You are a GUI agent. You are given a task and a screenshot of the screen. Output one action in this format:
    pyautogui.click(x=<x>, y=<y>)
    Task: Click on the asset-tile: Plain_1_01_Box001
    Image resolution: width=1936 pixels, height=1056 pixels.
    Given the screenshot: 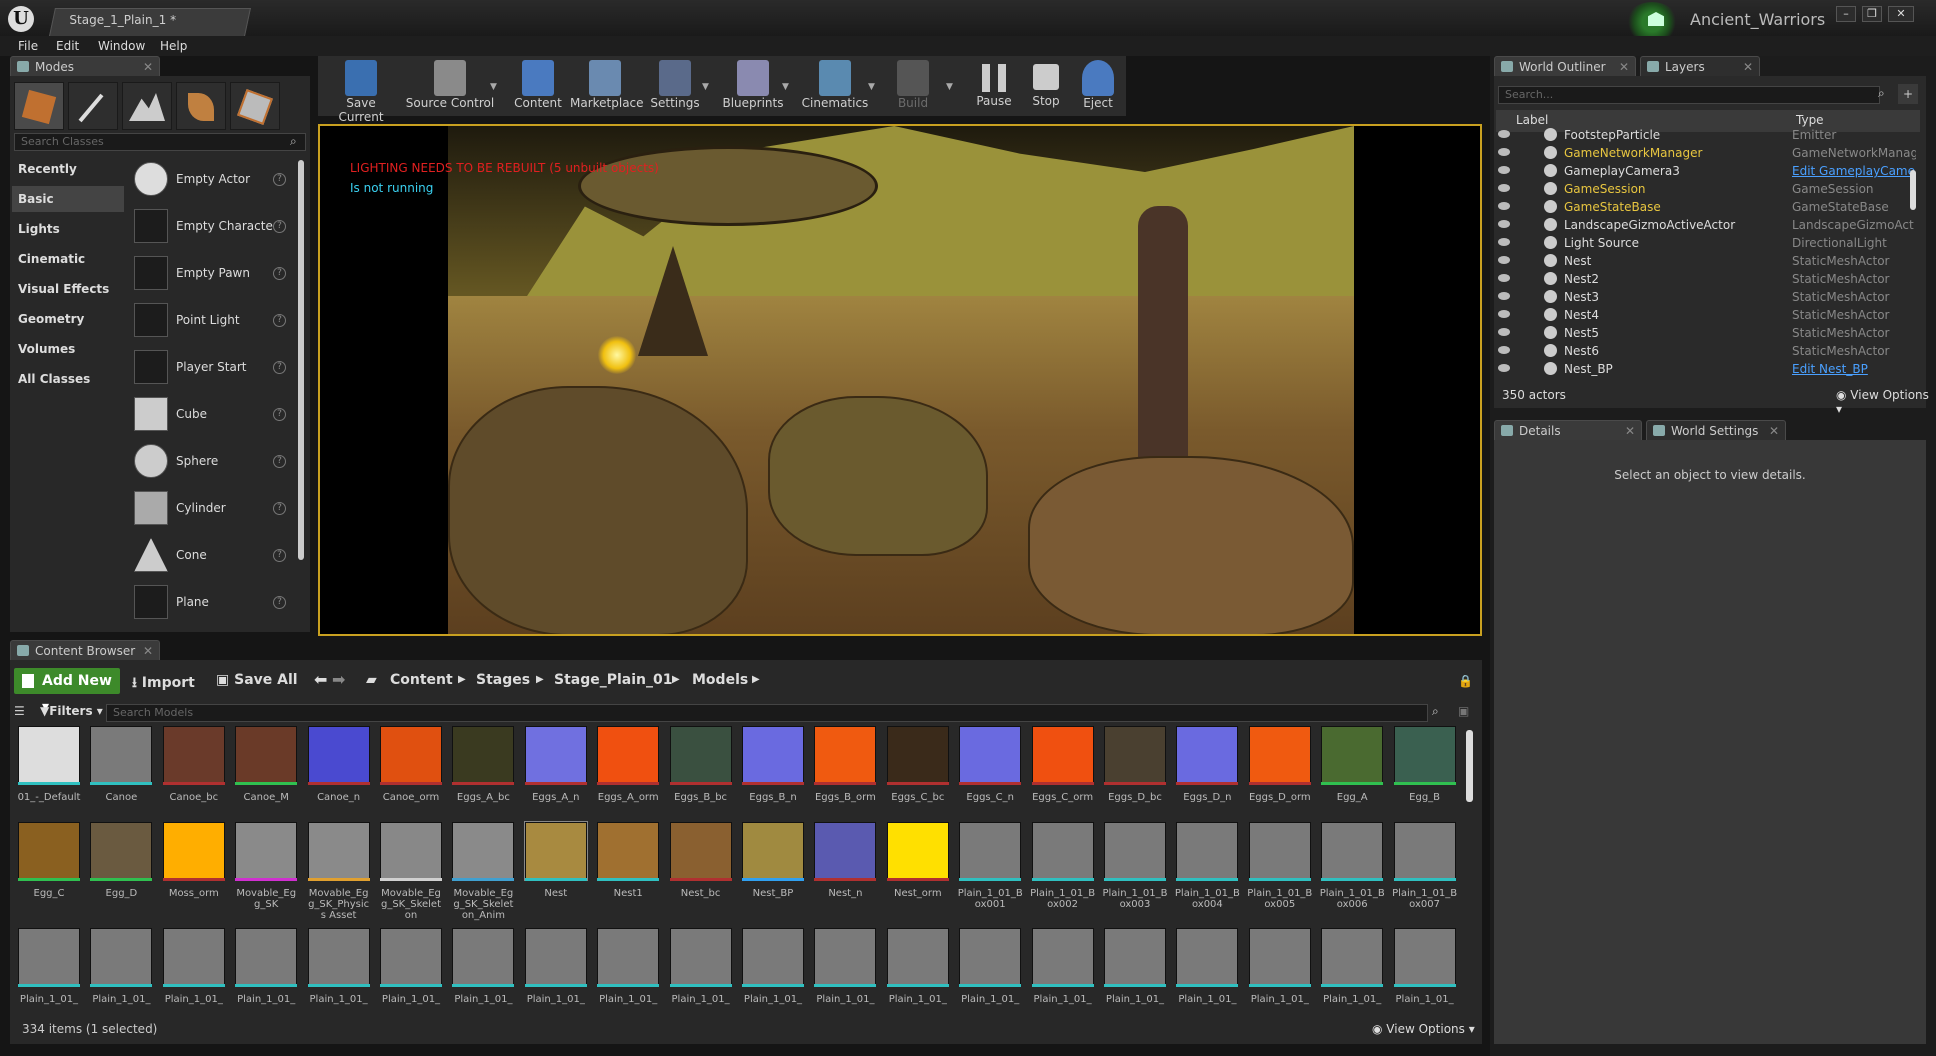 What is the action you would take?
    pyautogui.click(x=990, y=872)
    